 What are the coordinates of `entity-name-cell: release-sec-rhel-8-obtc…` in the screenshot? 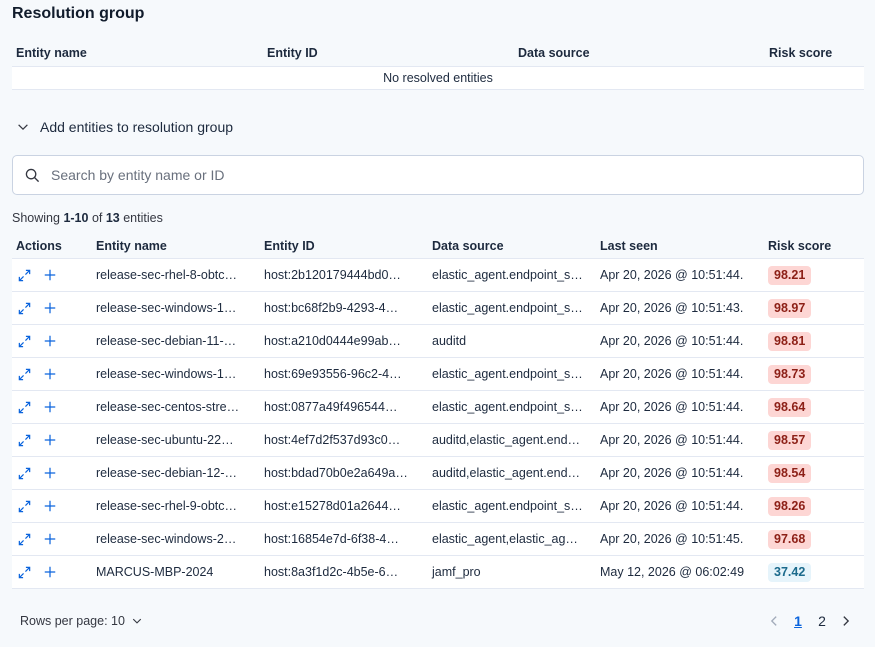 It's located at (167, 275).